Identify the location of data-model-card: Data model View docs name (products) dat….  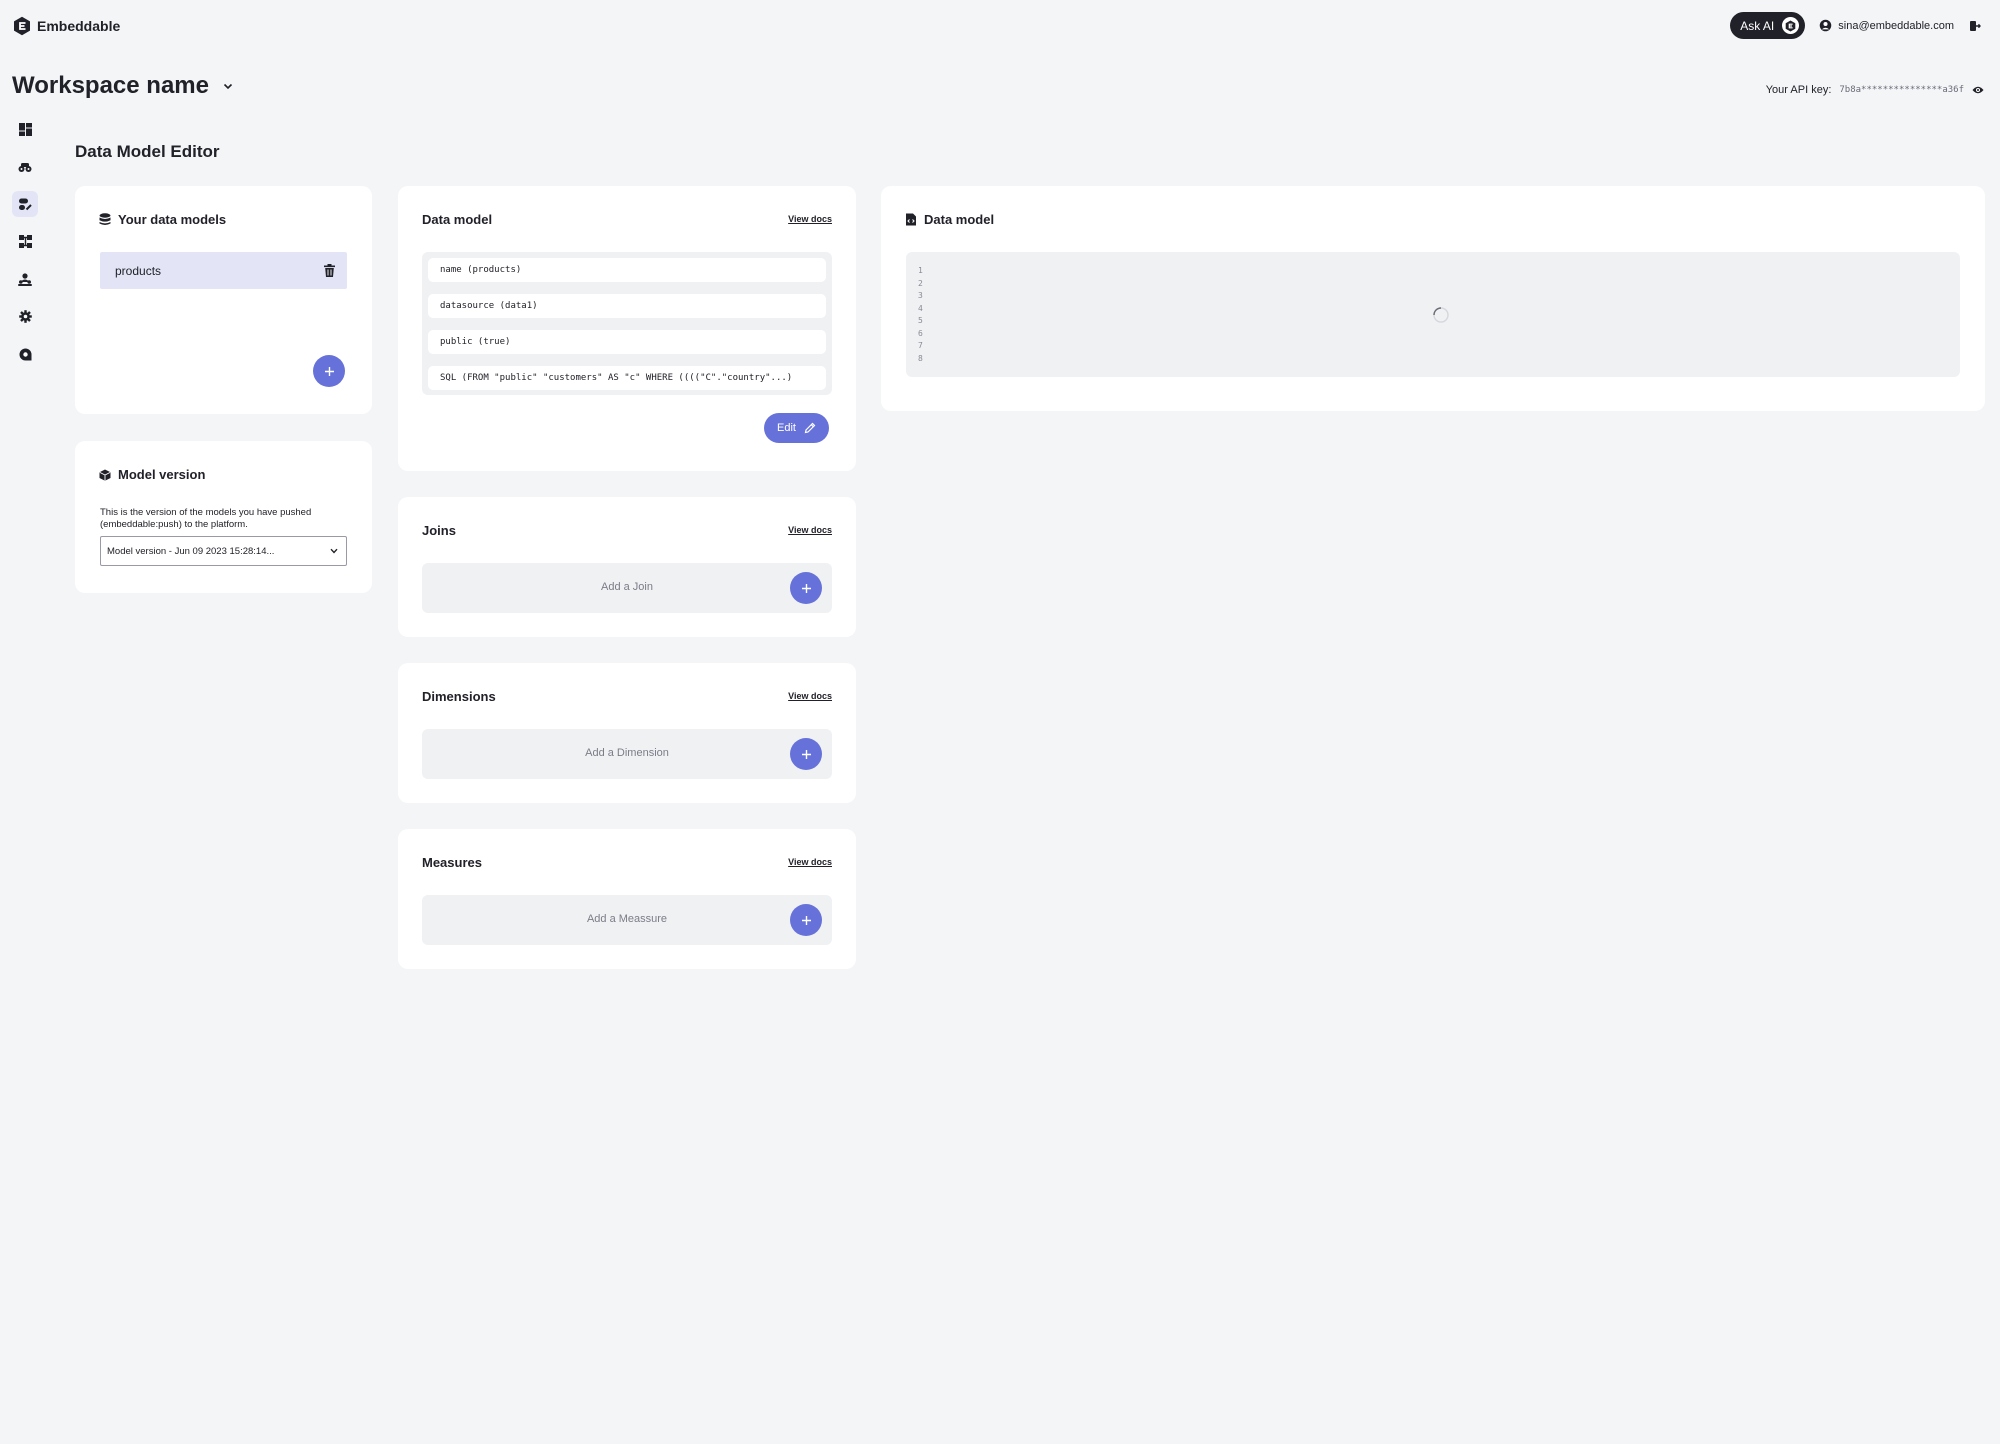
(627, 328).